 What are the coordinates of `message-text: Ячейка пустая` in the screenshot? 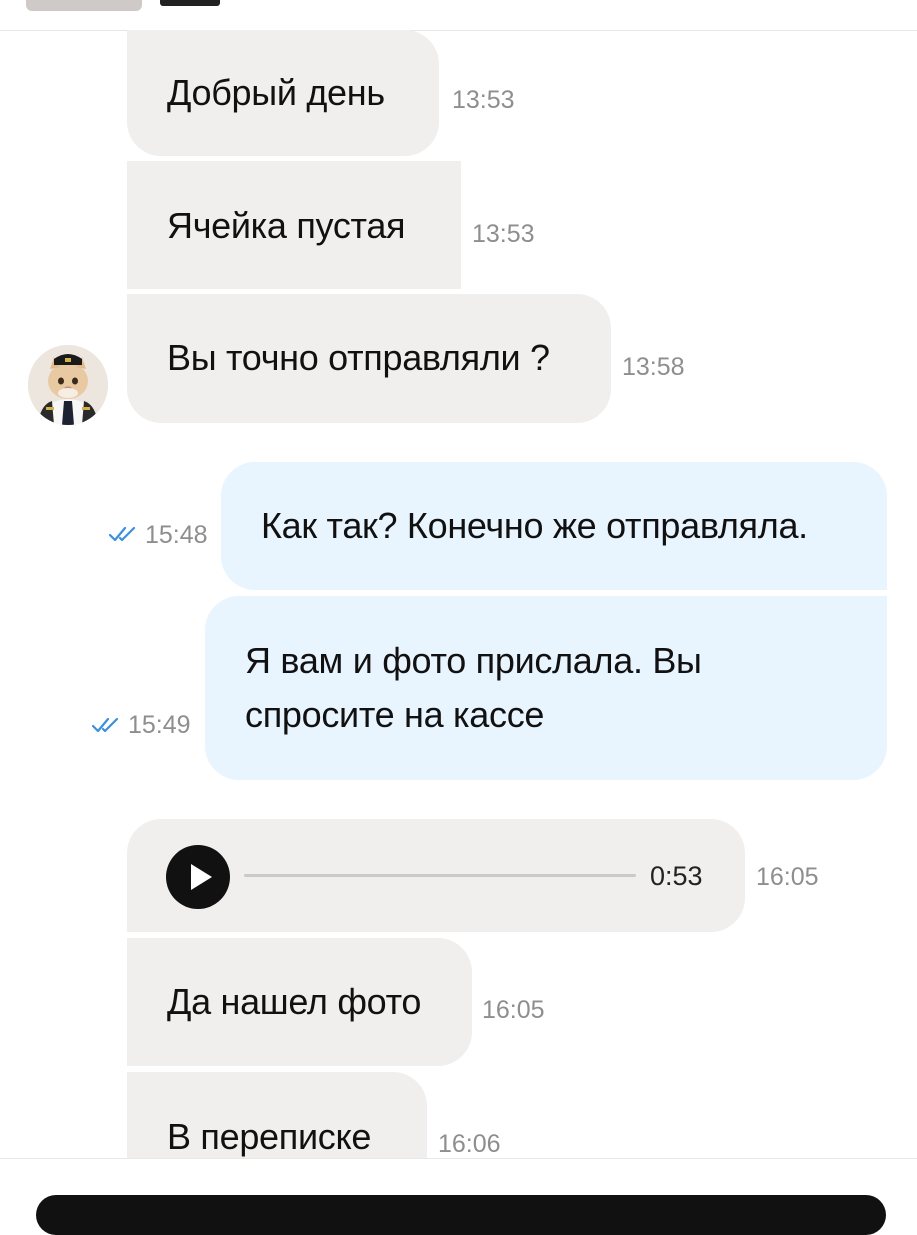 It's located at (286, 225).